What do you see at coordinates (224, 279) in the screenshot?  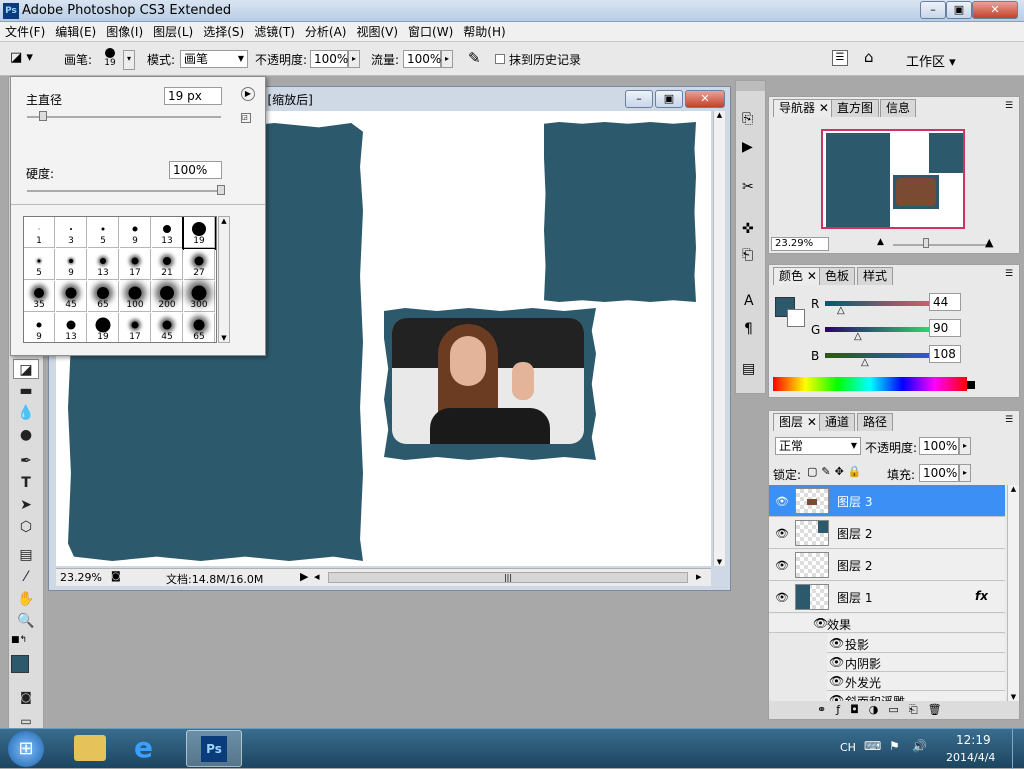 I see `preset-scrollbar: ▲ ▼` at bounding box center [224, 279].